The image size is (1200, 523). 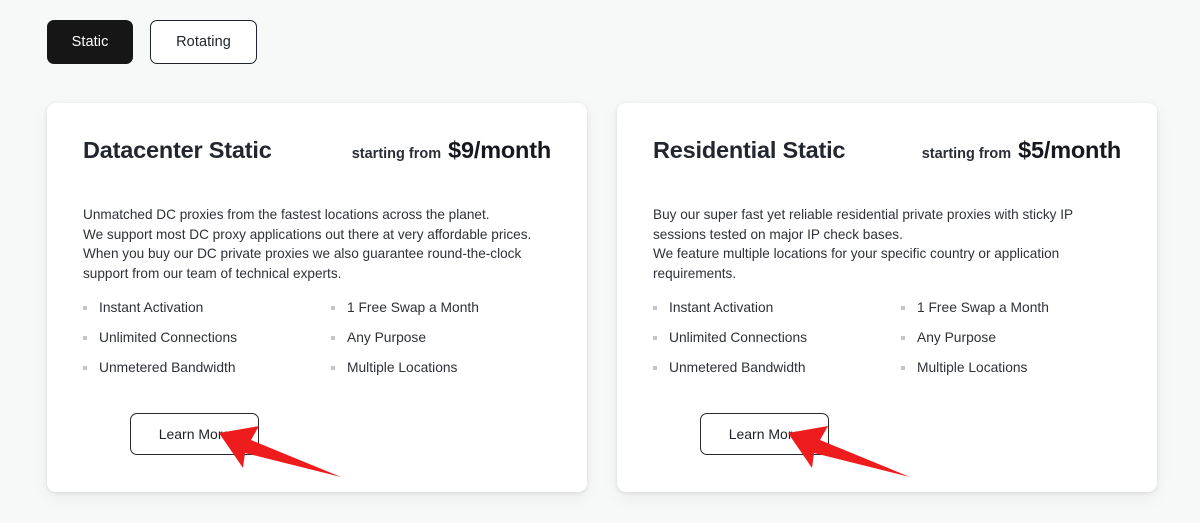 I want to click on card-header: Datacenter Static starting from $9/month, so click(x=317, y=157).